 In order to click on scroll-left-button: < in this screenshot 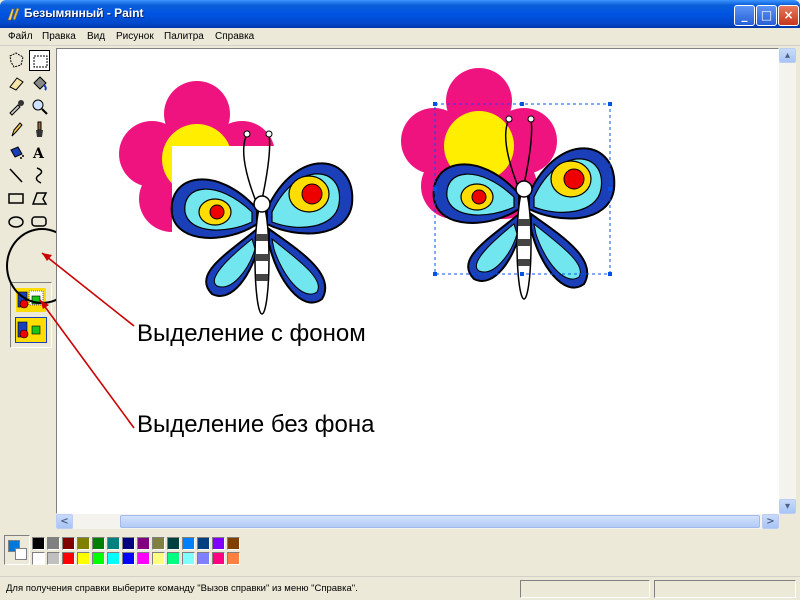, I will do `click(64, 521)`.